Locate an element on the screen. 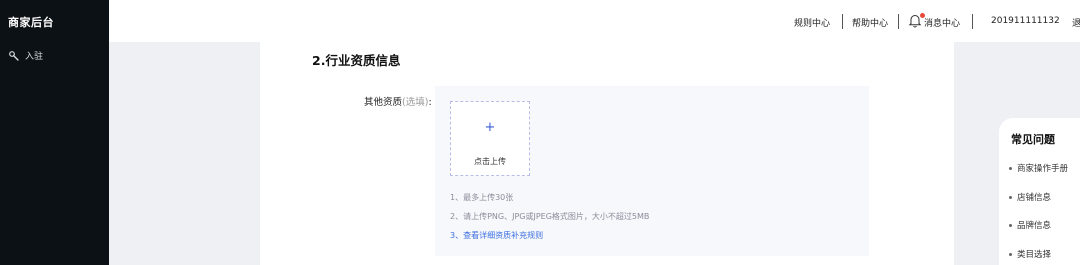 The width and height of the screenshot is (1080, 265). faq-panel: 常见问题 商家操作手册 店铺信息 品牌信息 类目选择 is located at coordinates (1039, 191).